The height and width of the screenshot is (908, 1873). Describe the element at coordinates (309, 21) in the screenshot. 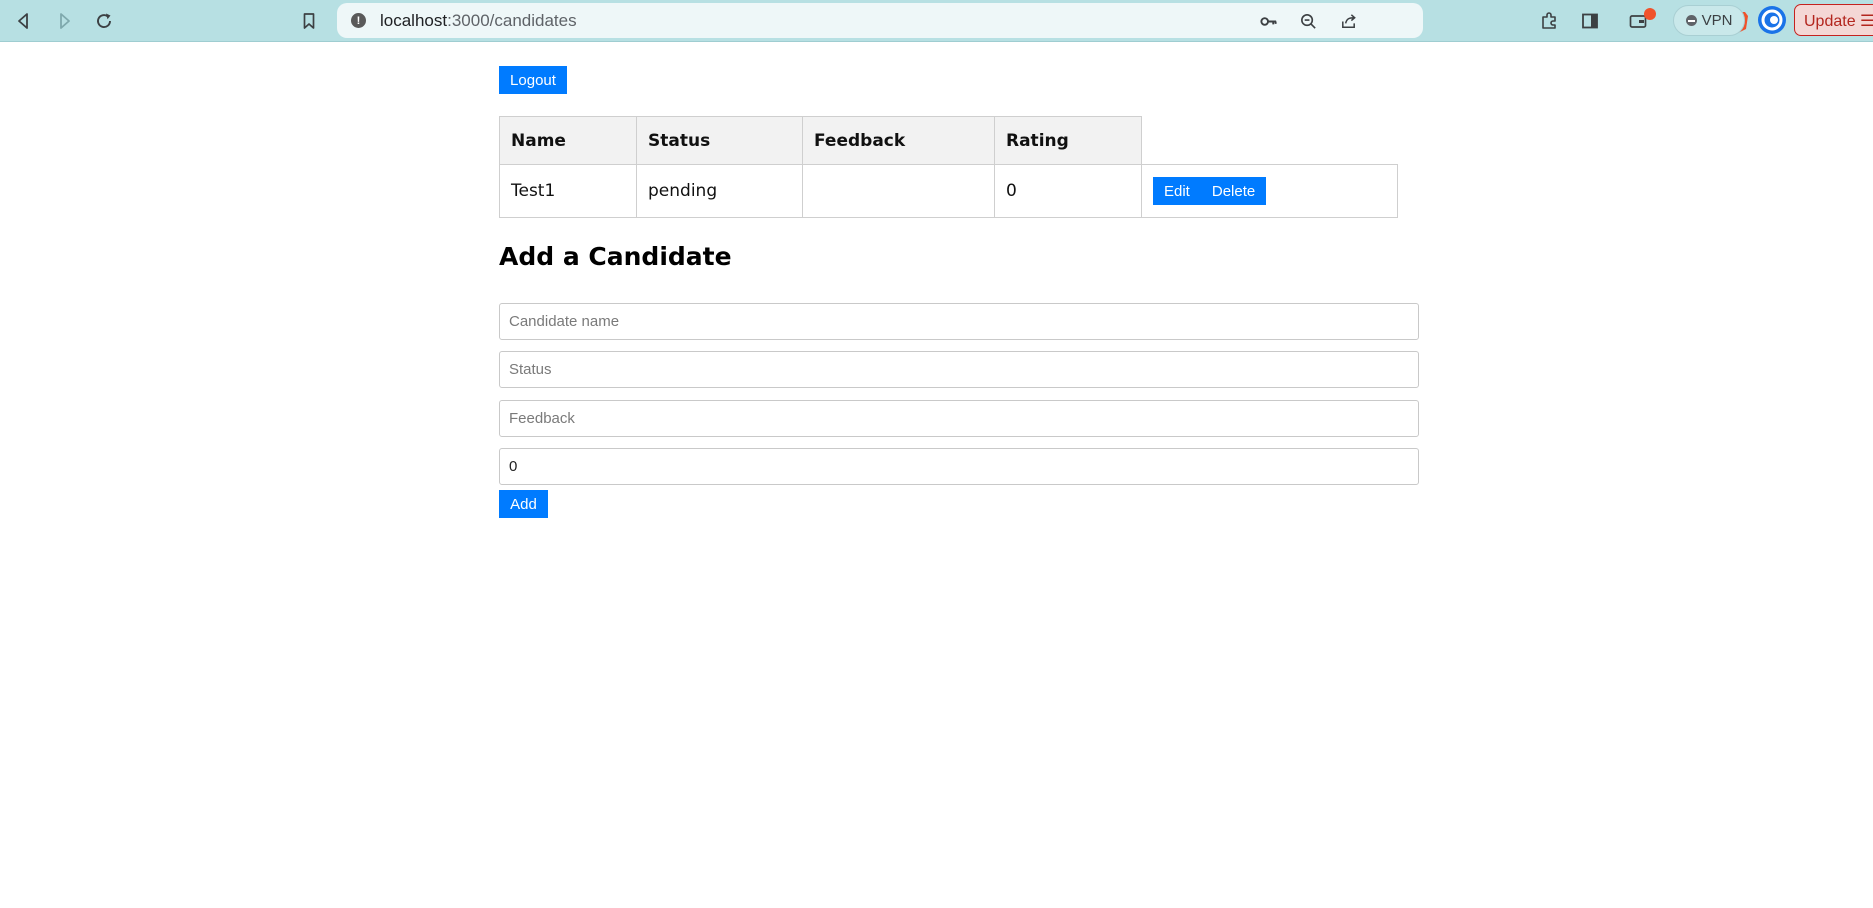

I see `bookmark-icon` at that location.